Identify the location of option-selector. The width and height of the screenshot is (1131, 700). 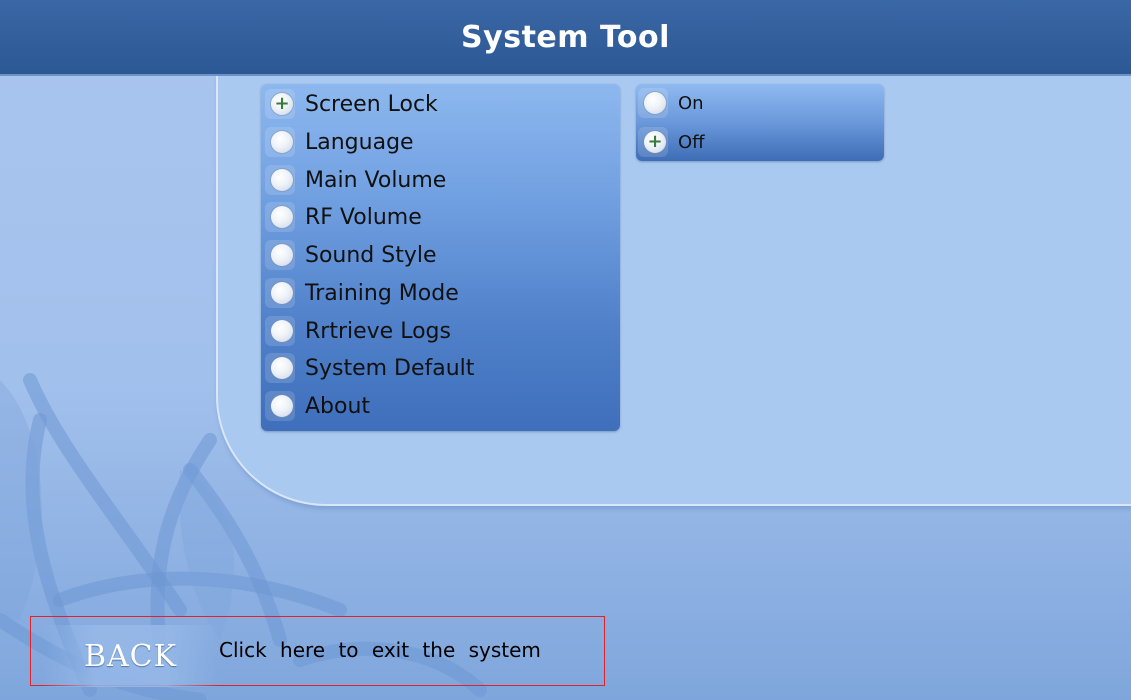
(653, 103).